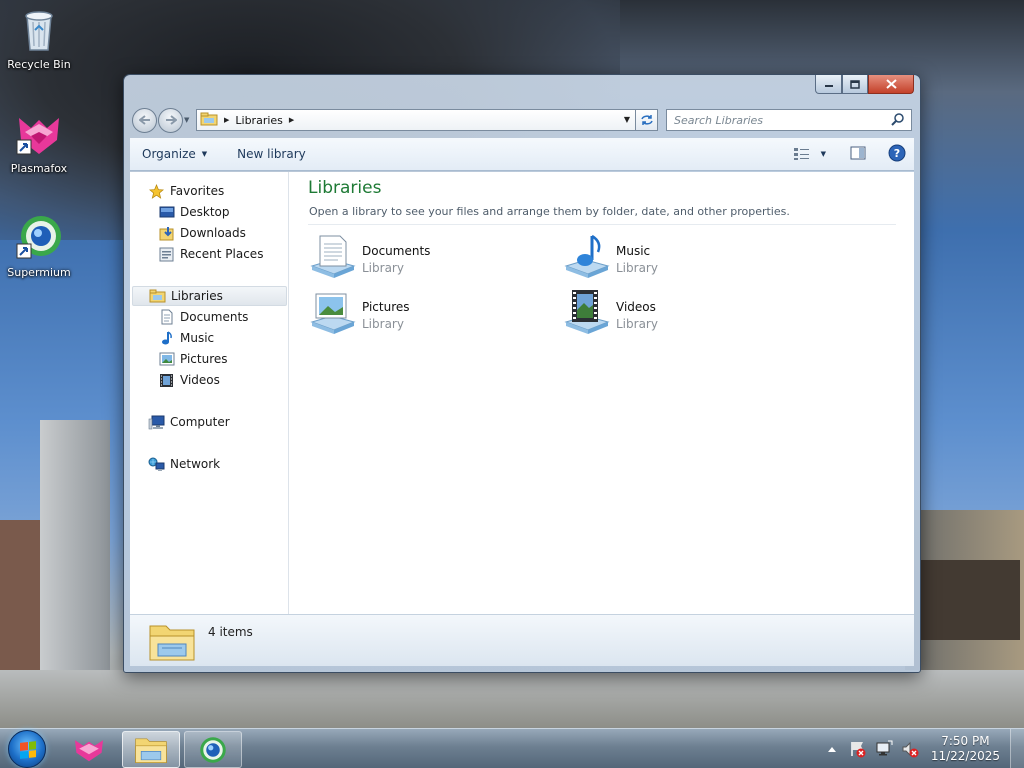 Image resolution: width=1024 pixels, height=768 pixels. What do you see at coordinates (719, 120) in the screenshot?
I see `search-placeholder: Search Libraries` at bounding box center [719, 120].